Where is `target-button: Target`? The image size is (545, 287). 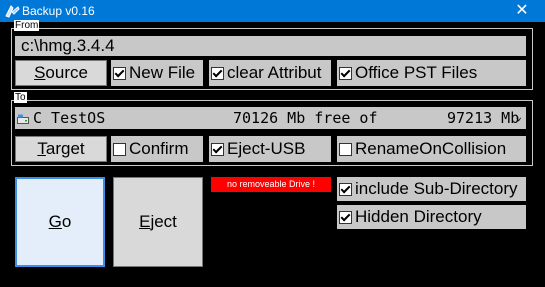 target-button: Target is located at coordinates (61, 149).